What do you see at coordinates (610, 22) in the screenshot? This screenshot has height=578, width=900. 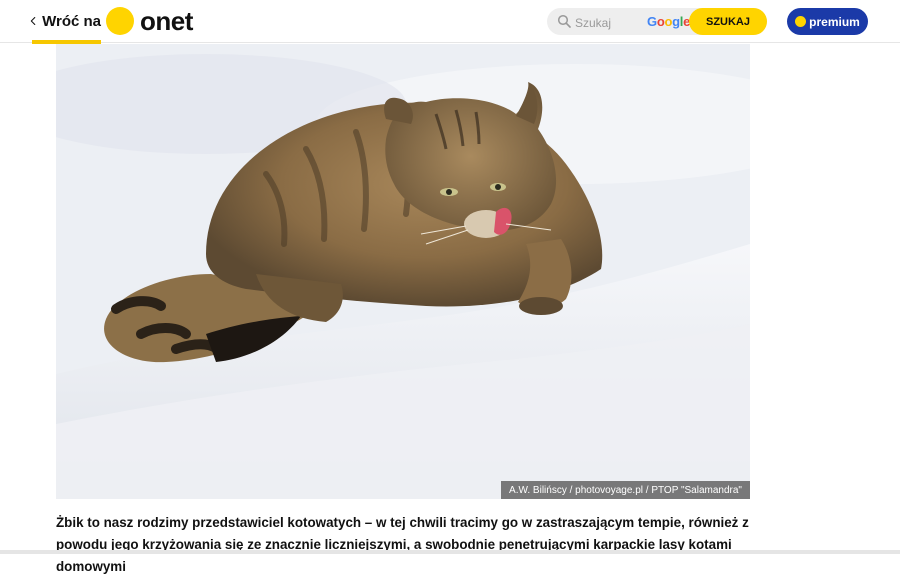 I see `search-input` at bounding box center [610, 22].